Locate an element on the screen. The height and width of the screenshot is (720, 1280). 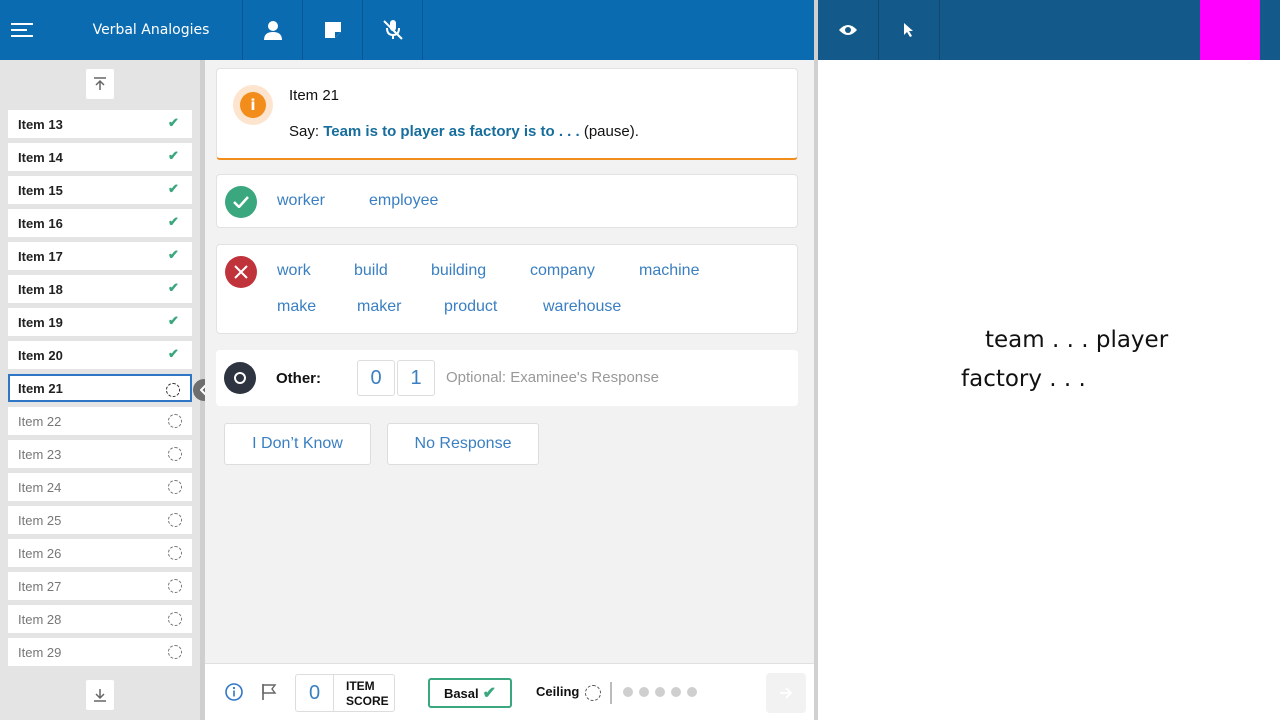
sidebar-item: Item 27 is located at coordinates (100, 586).